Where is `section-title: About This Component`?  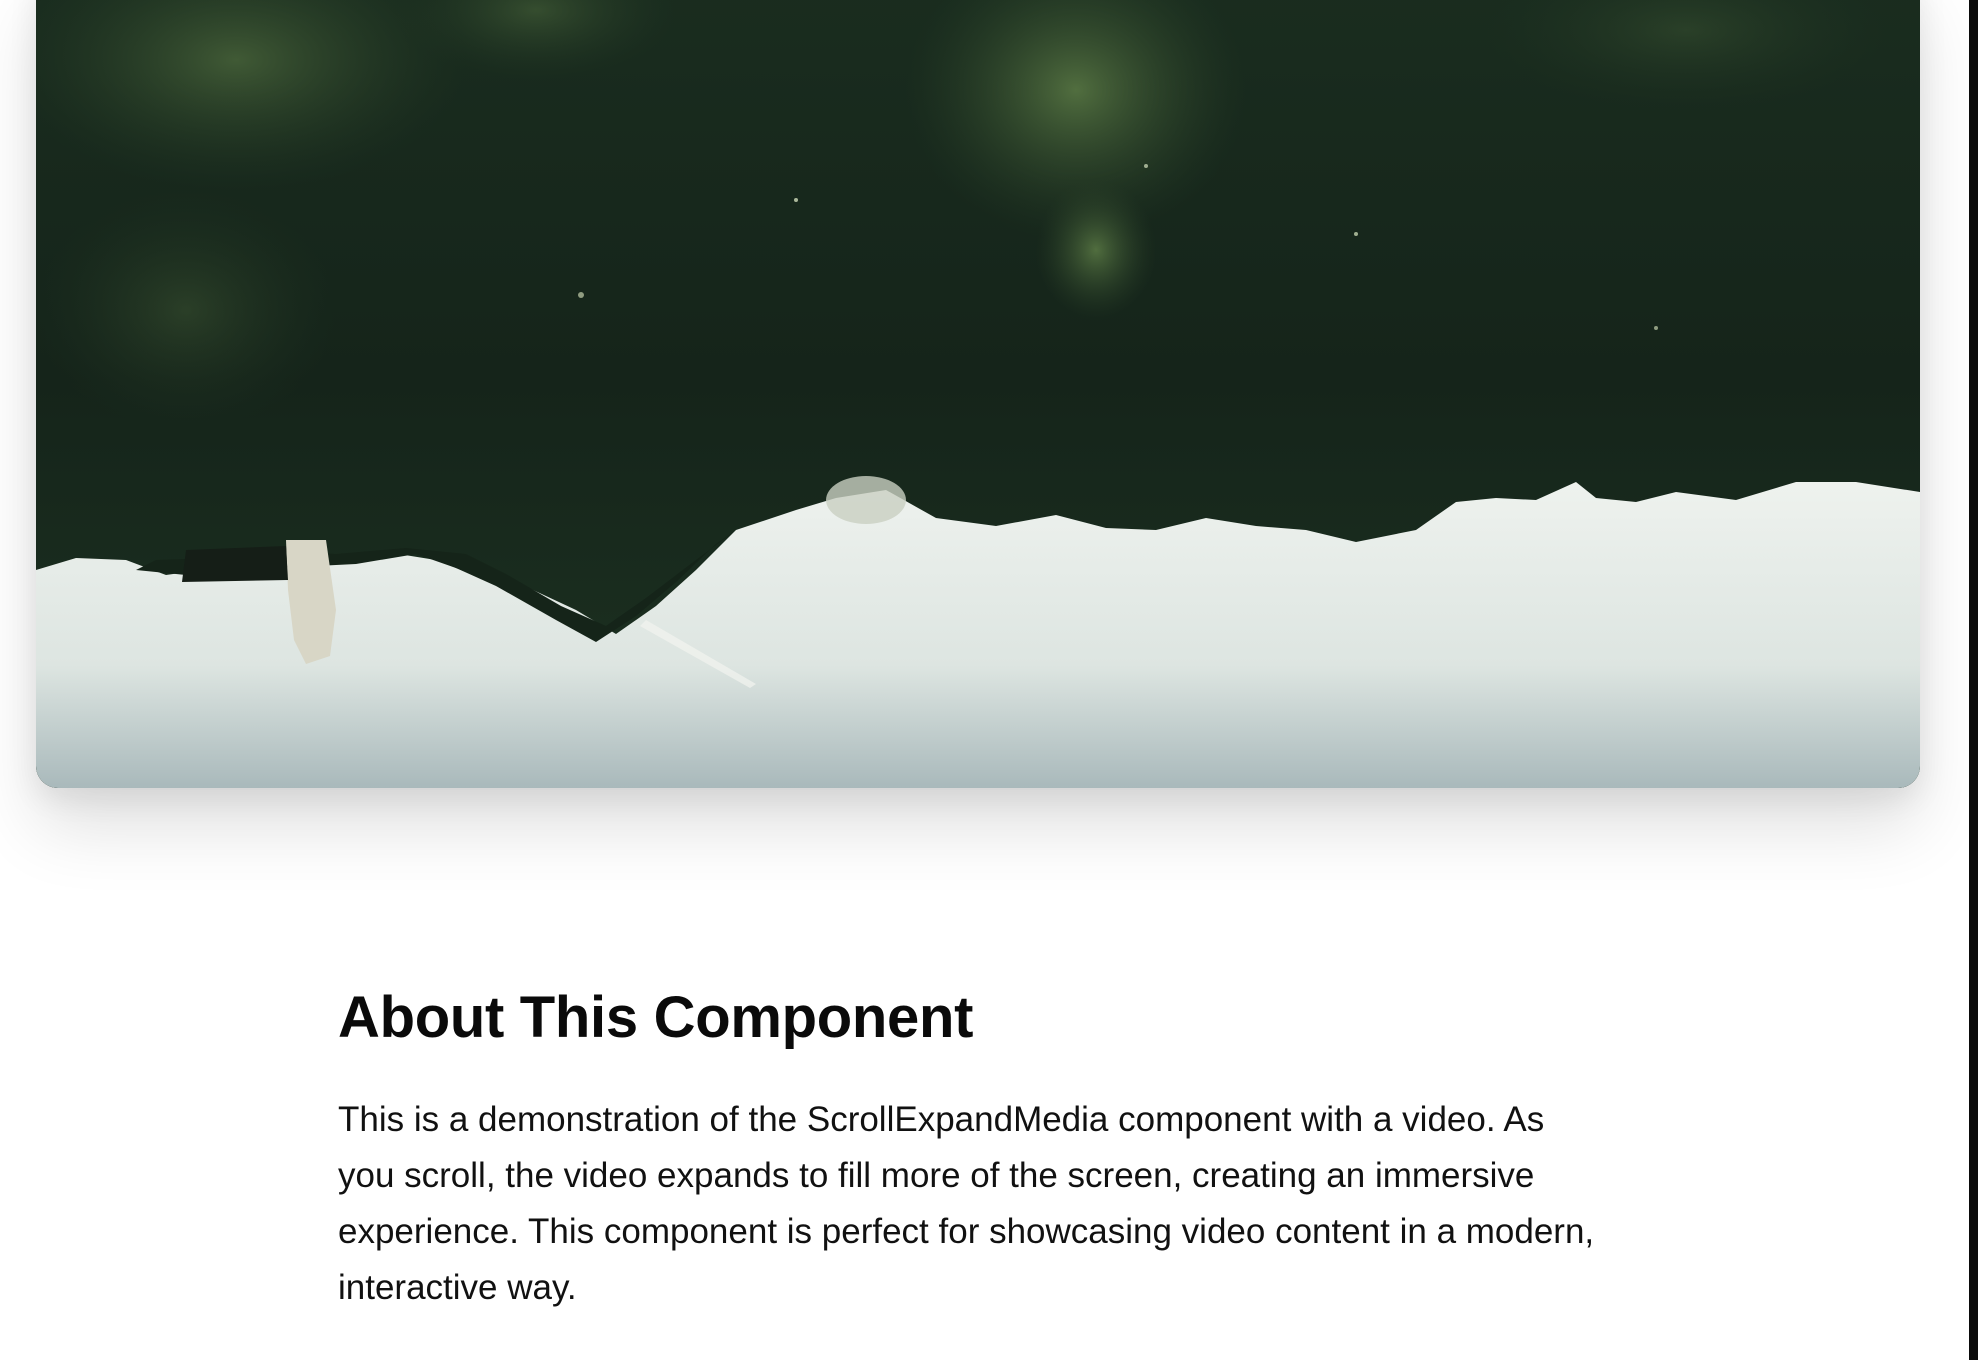
section-title: About This Component is located at coordinates (656, 1017).